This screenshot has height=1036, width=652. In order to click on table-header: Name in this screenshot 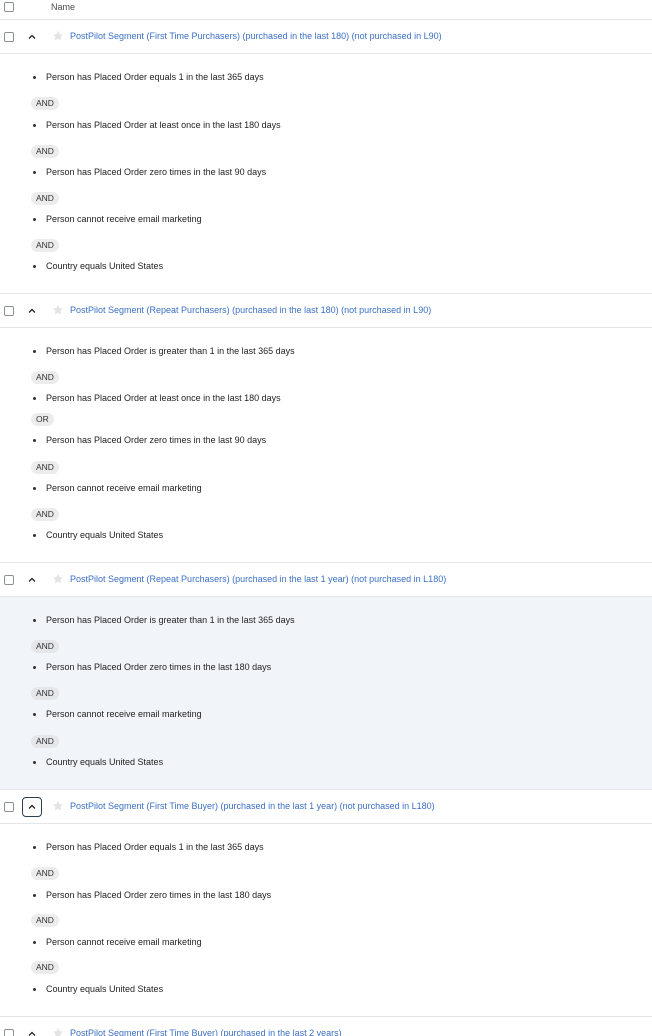, I will do `click(326, 10)`.